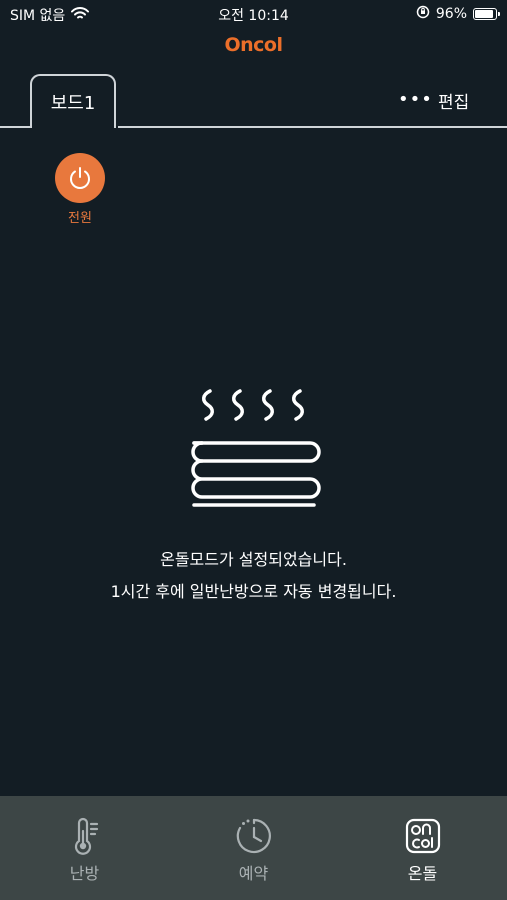 Image resolution: width=507 pixels, height=900 pixels. Describe the element at coordinates (253, 576) in the screenshot. I see `ondol-status-message: 온돌모드가 설정되었습니다. 1시간 후에 일반난방으로 자동 변경됩니다.` at that location.